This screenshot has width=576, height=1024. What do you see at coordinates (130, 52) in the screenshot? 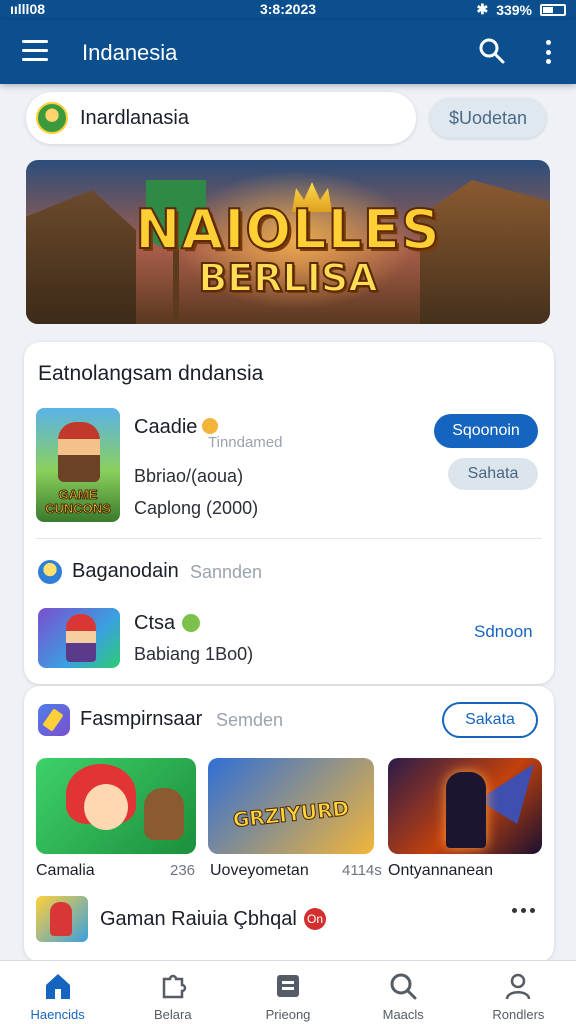
I see `page-title: Indanesia` at bounding box center [130, 52].